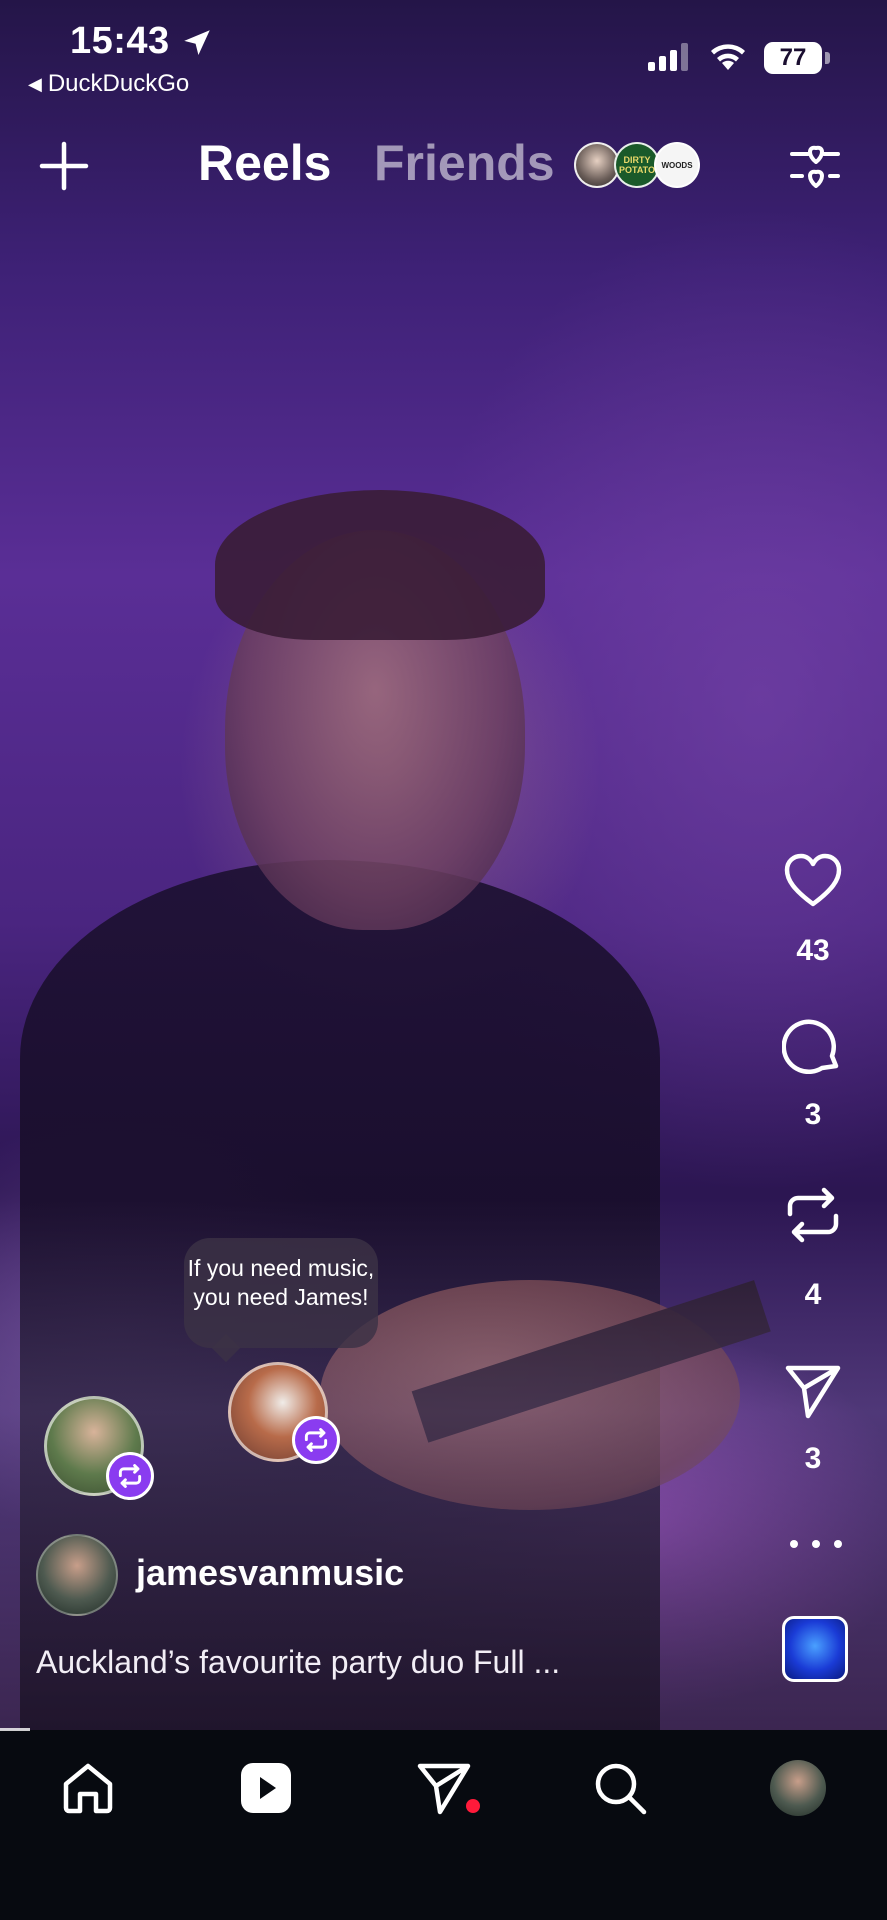  What do you see at coordinates (813, 1047) in the screenshot?
I see `comment-icon` at bounding box center [813, 1047].